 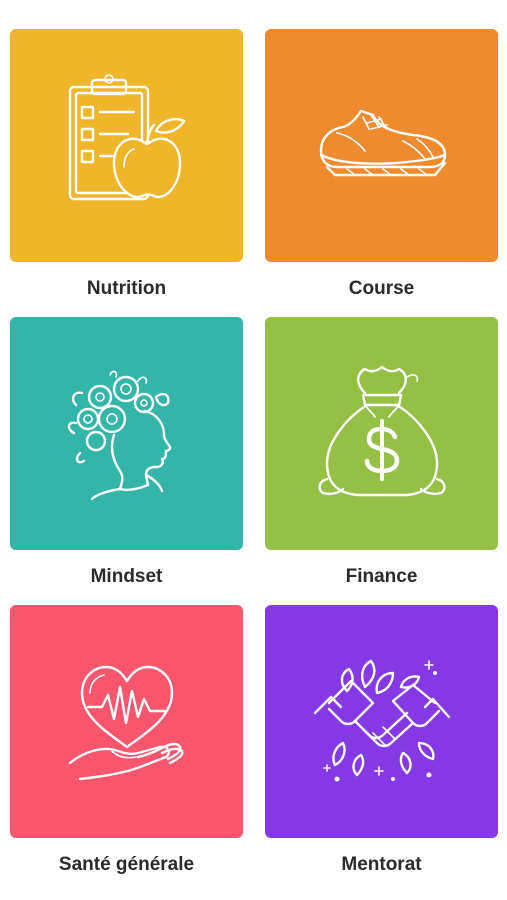 I want to click on clipboard-apple-icon, so click(x=126, y=136).